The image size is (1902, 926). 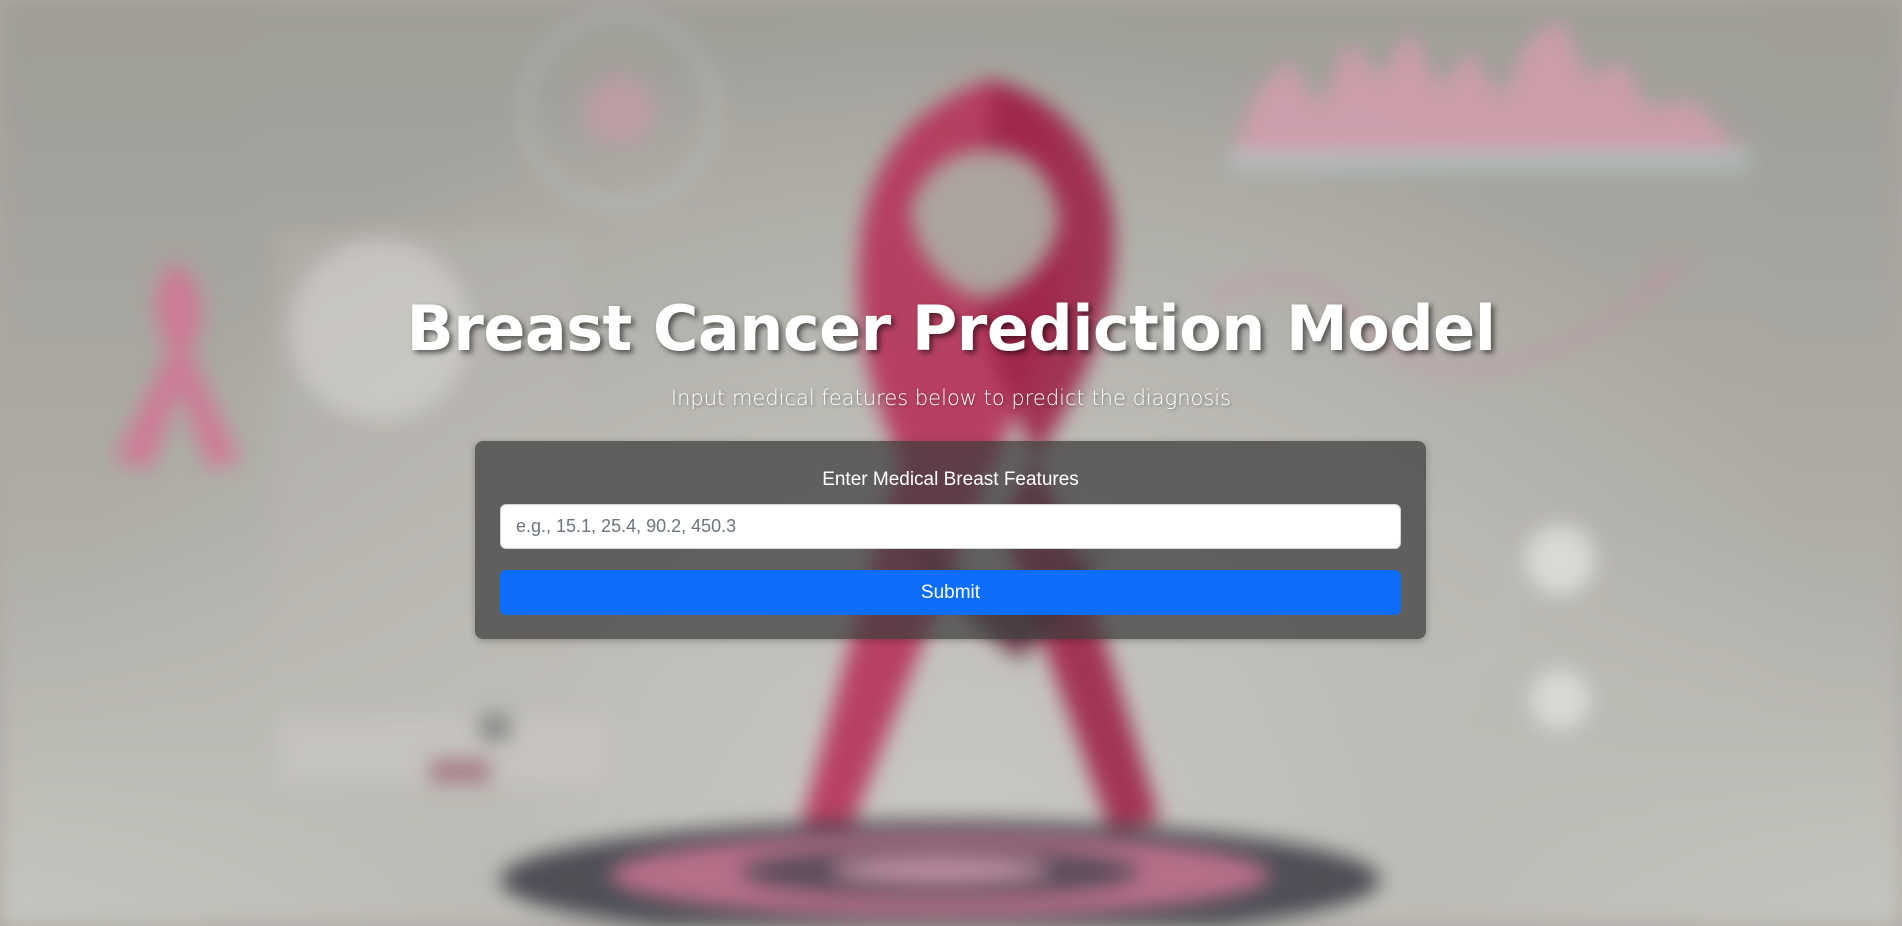 What do you see at coordinates (951, 328) in the screenshot?
I see `page-title: Breast Cancer Prediction Model` at bounding box center [951, 328].